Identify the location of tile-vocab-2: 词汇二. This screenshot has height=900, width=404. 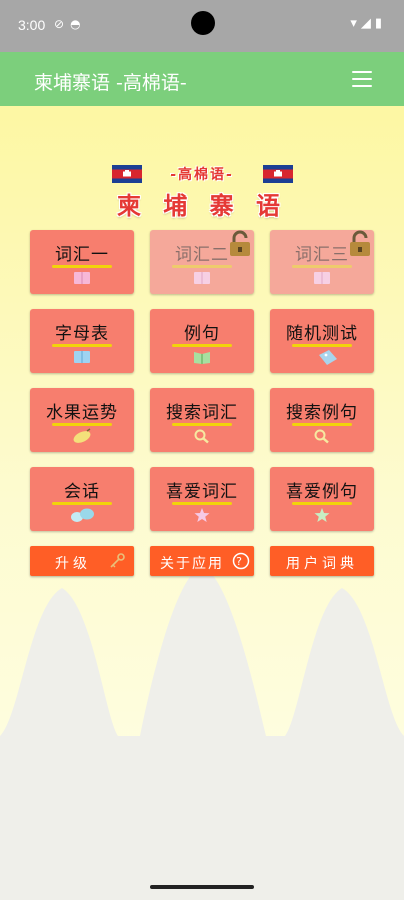
(202, 262).